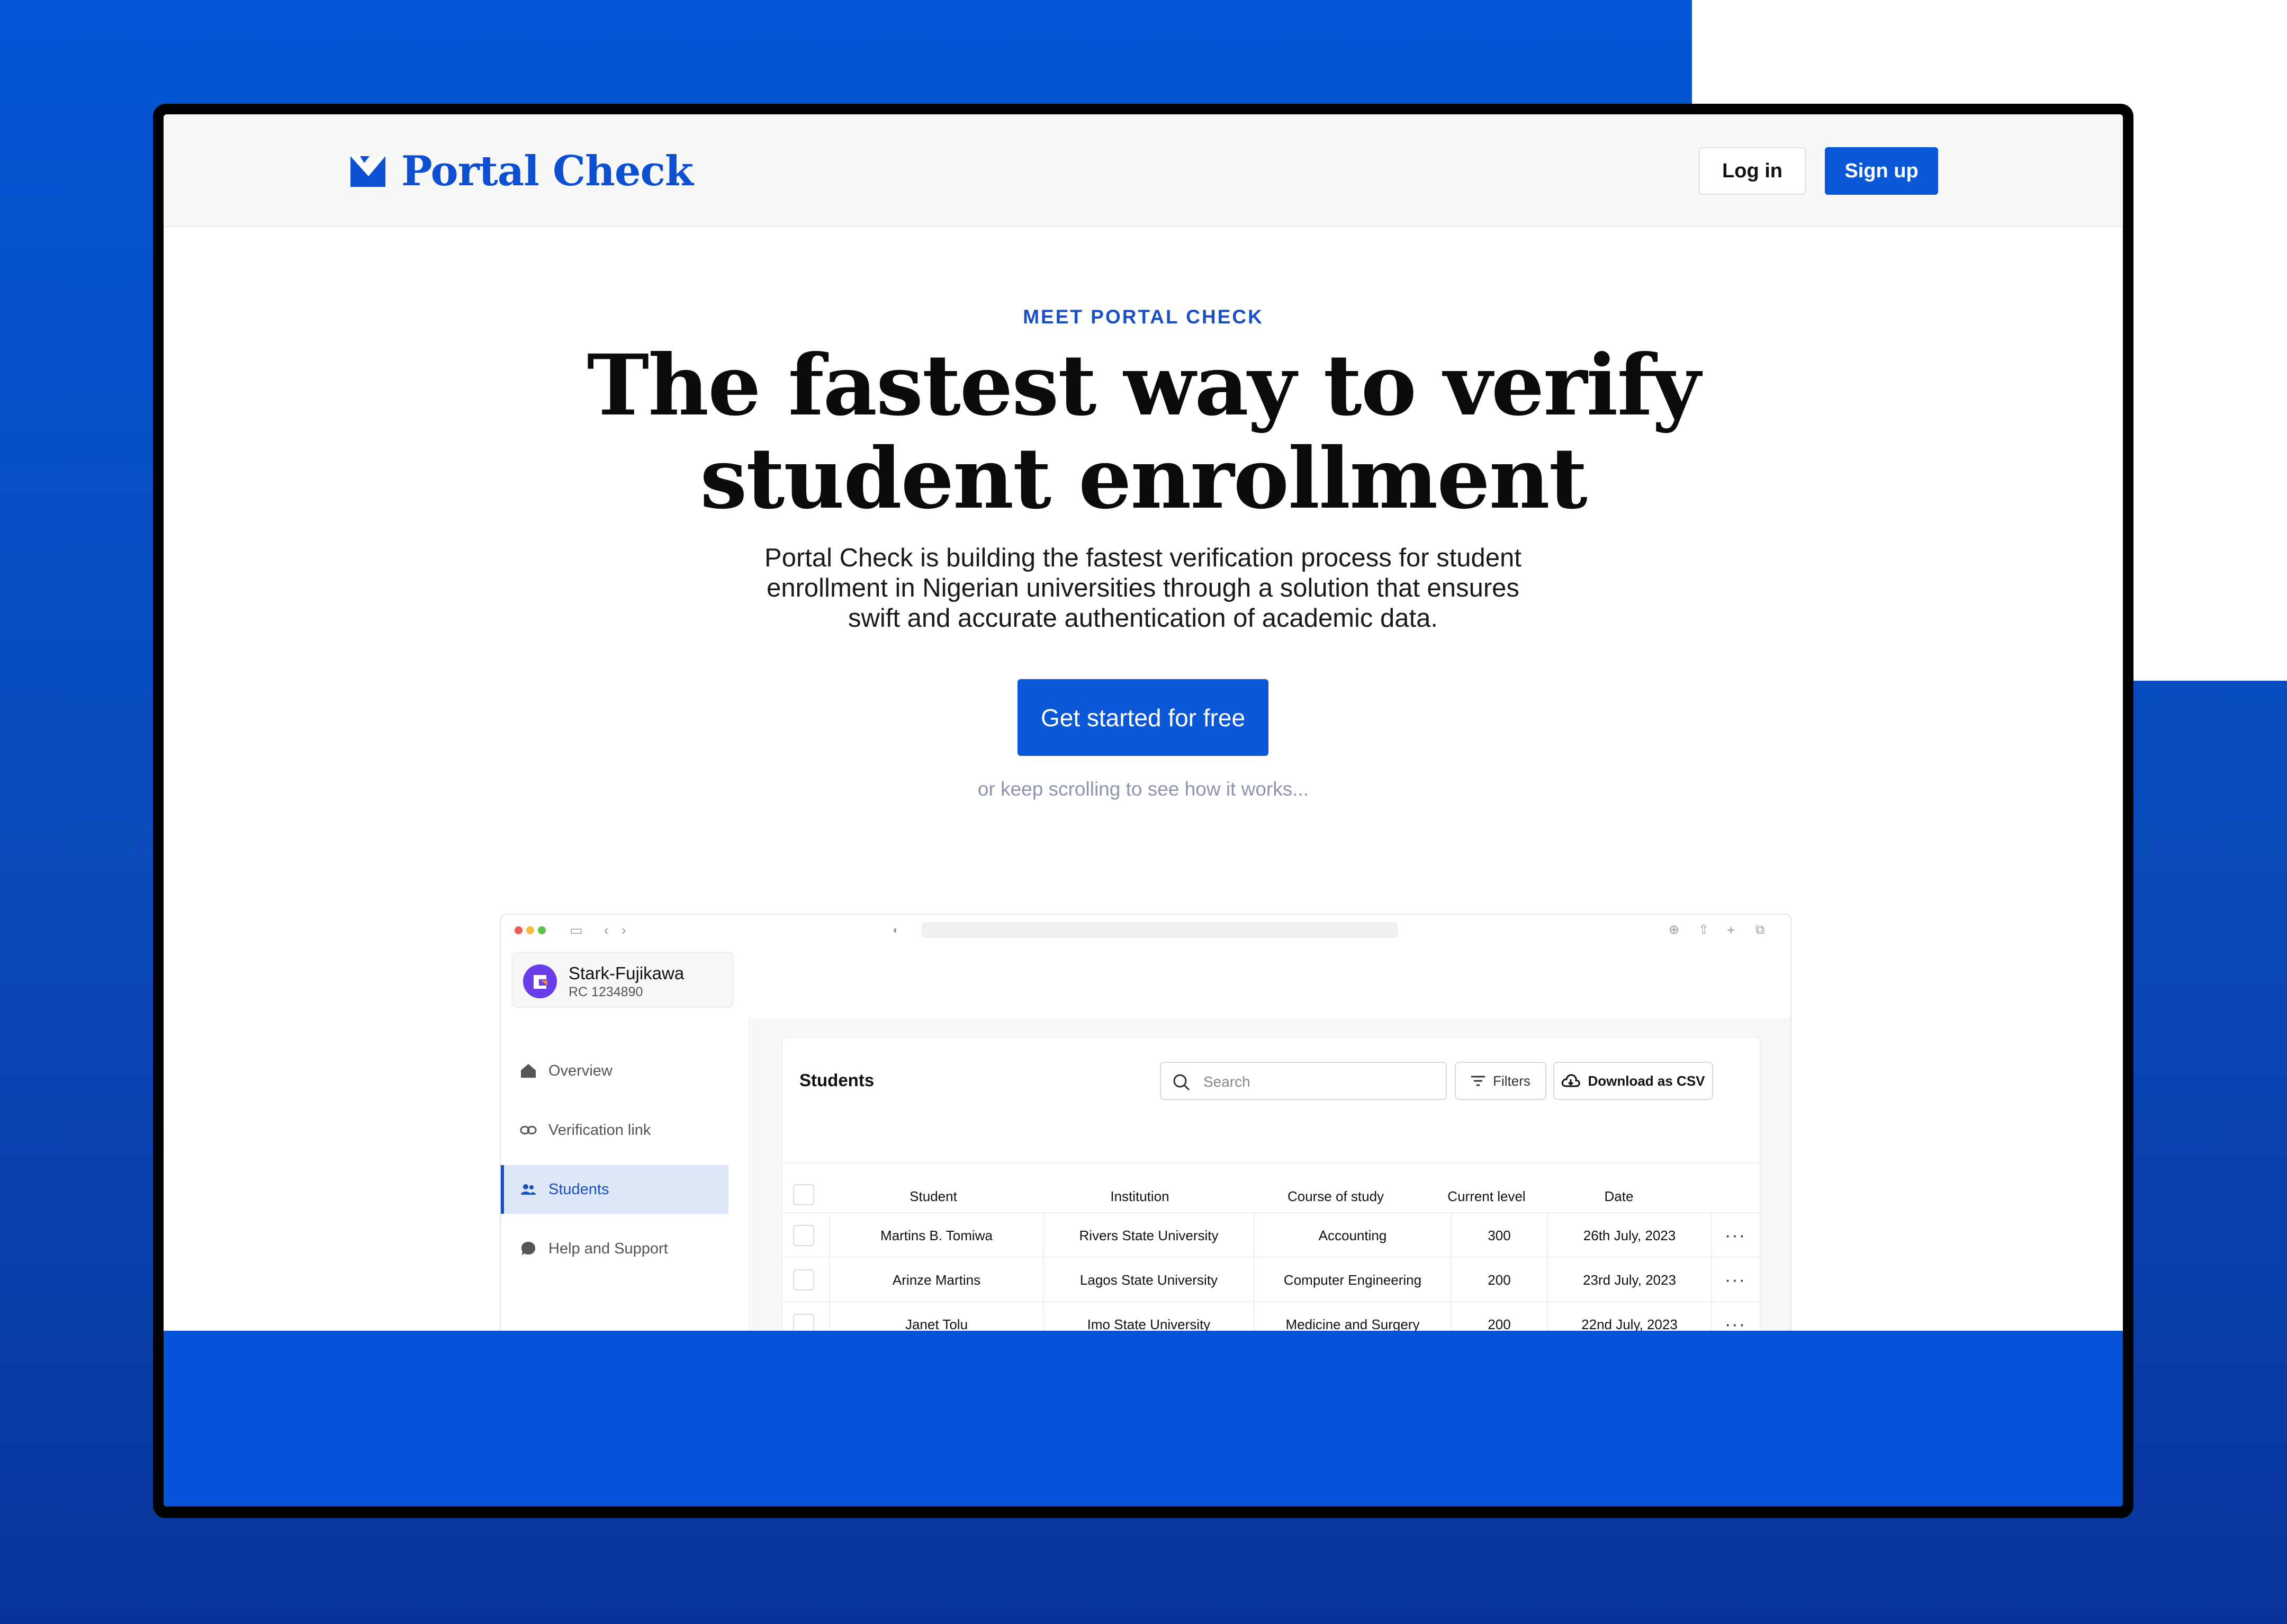 Image resolution: width=2287 pixels, height=1624 pixels. What do you see at coordinates (627, 973) in the screenshot?
I see `organization-name: Stark-Fujikawa` at bounding box center [627, 973].